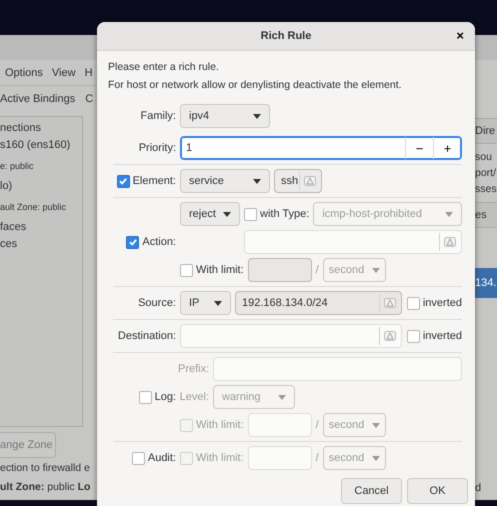 The image size is (497, 506). I want to click on checkbox-label: with Type:, so click(285, 214).